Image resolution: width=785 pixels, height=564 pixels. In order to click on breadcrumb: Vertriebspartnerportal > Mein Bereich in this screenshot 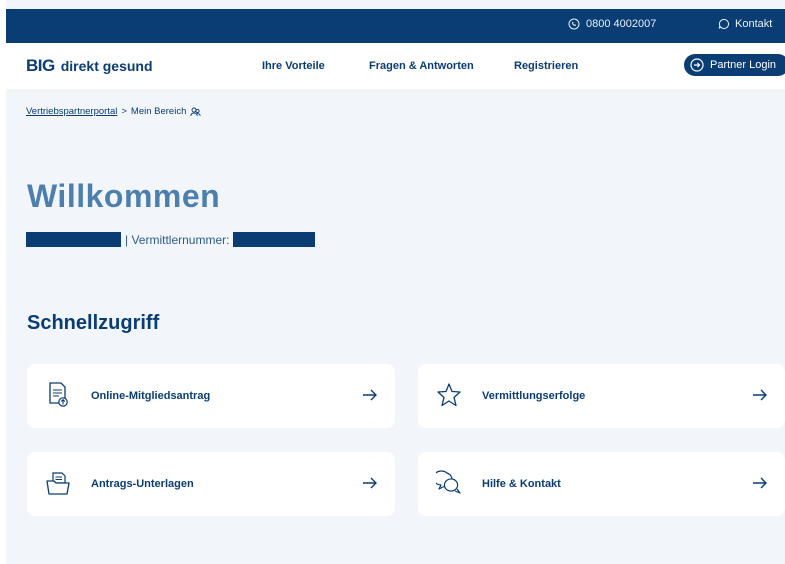, I will do `click(114, 111)`.